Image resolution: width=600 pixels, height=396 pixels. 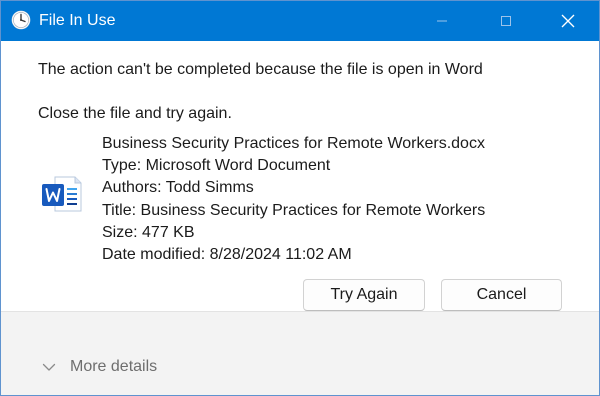 What do you see at coordinates (21, 20) in the screenshot?
I see `clock-icon` at bounding box center [21, 20].